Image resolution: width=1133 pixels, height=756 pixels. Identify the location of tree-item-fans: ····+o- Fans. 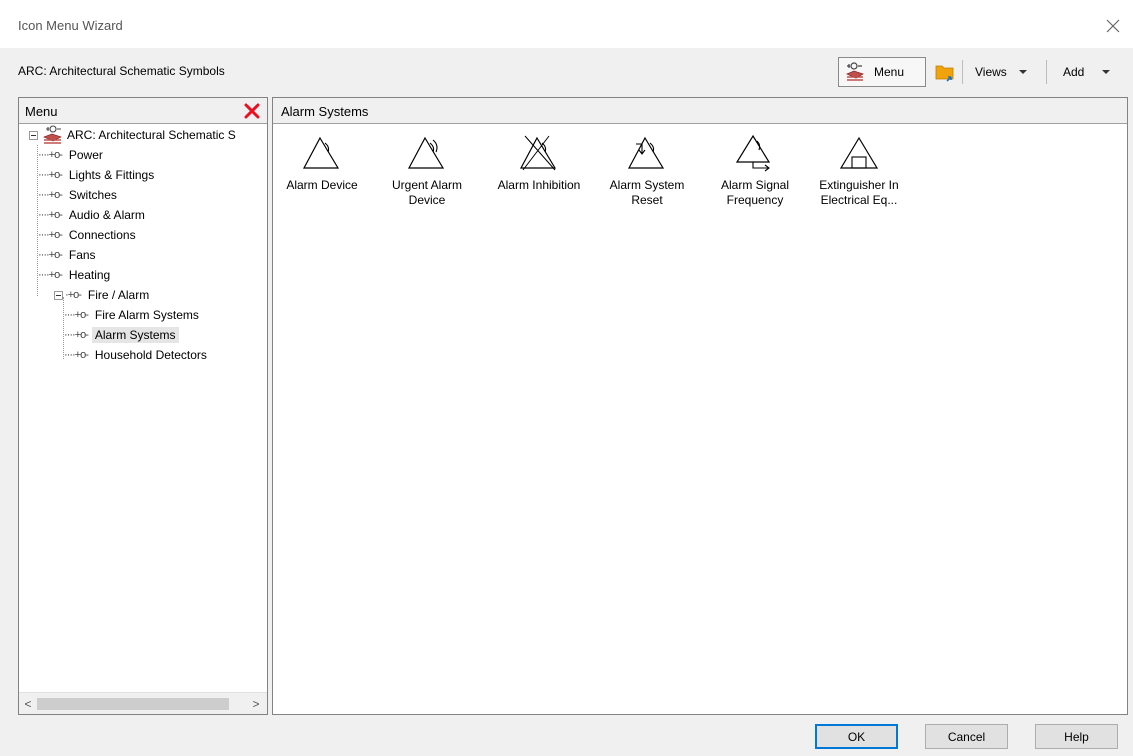
(68, 255).